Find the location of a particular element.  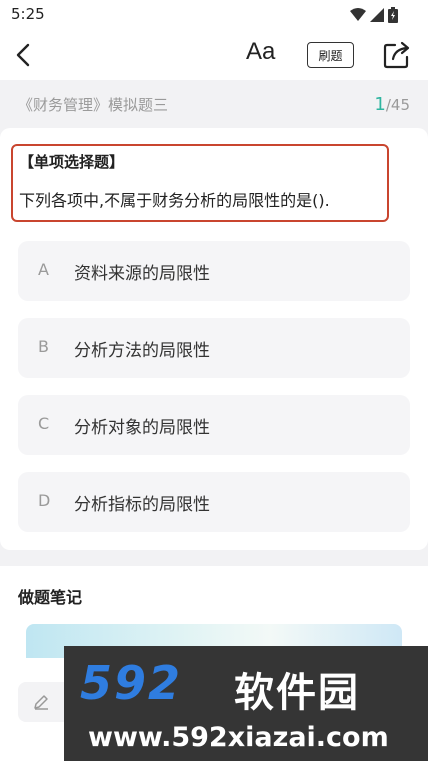

option-letter: A is located at coordinates (43, 269).